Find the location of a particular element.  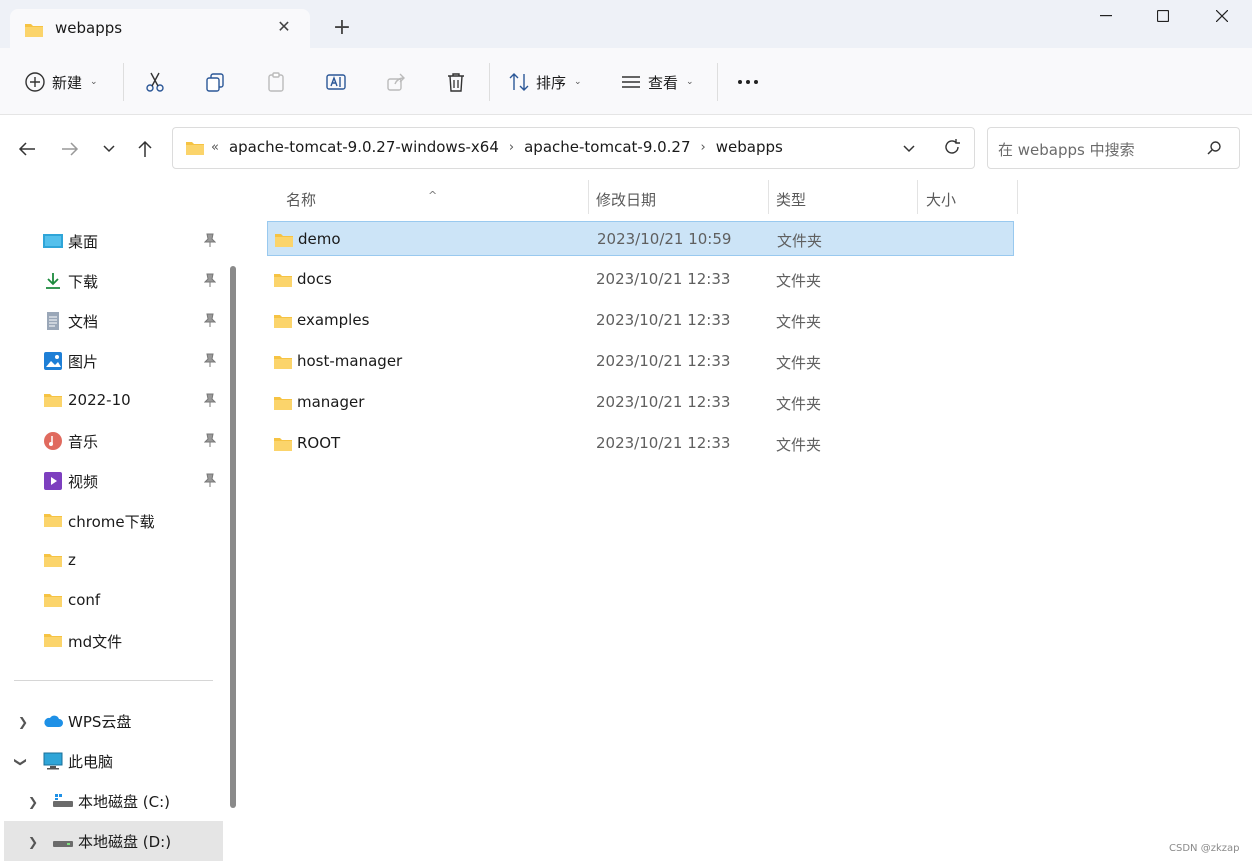

pictures-icon is located at coordinates (53, 361).